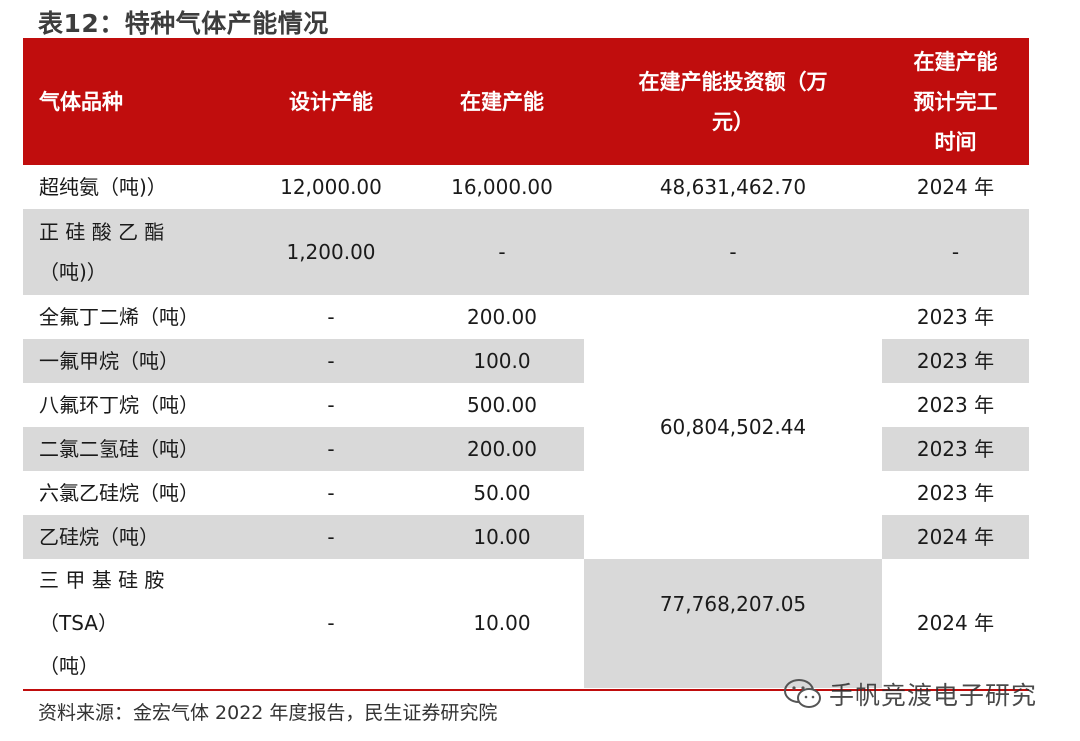  I want to click on cell-investment: 77,768,207.05, so click(733, 623).